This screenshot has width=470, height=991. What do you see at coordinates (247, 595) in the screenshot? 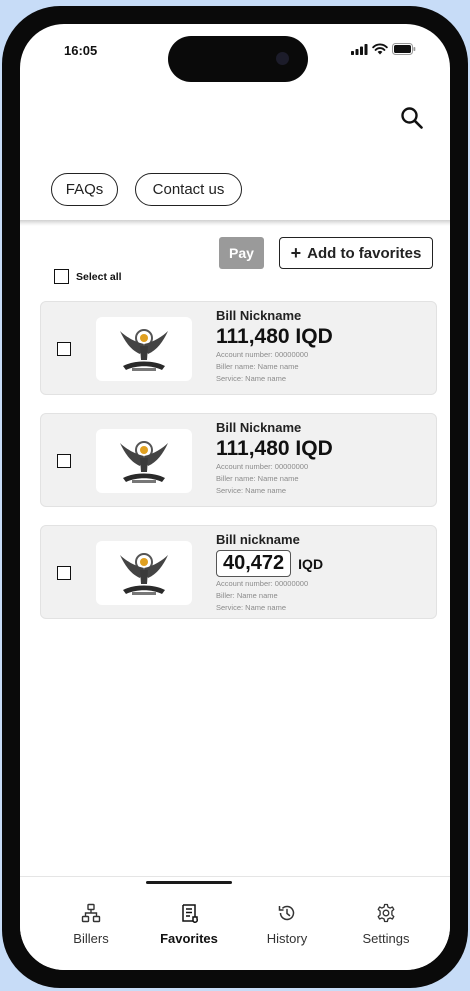
I see `biller-name: Biller: Name name` at bounding box center [247, 595].